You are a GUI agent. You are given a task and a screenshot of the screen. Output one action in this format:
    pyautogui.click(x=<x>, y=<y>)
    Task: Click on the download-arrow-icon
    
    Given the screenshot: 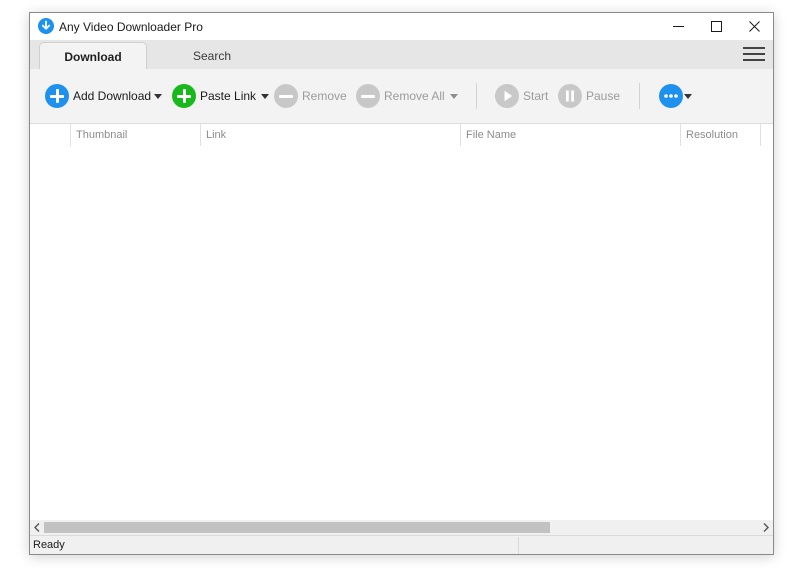 What is the action you would take?
    pyautogui.click(x=46, y=26)
    